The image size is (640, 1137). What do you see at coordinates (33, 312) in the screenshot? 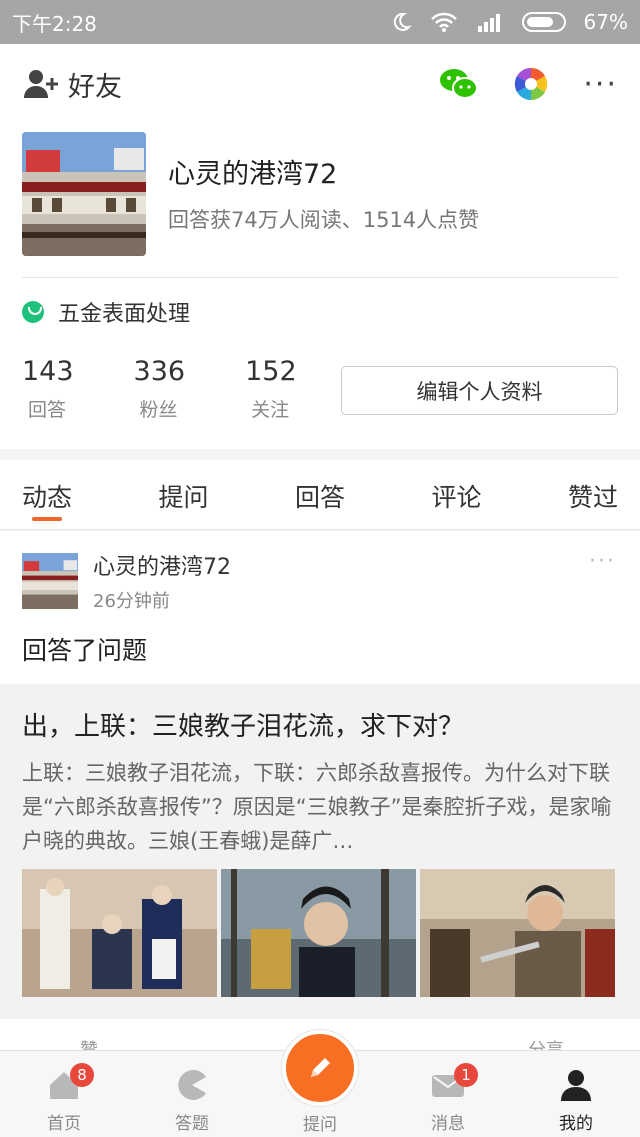
I see `topic-icon` at bounding box center [33, 312].